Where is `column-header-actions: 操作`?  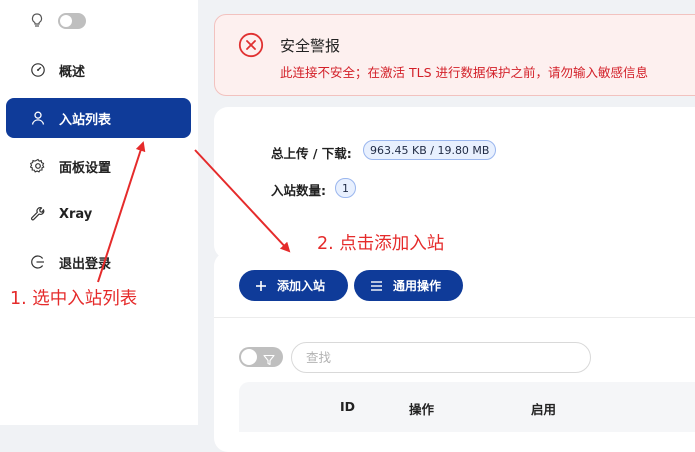
column-header-actions: 操作 is located at coordinates (422, 409).